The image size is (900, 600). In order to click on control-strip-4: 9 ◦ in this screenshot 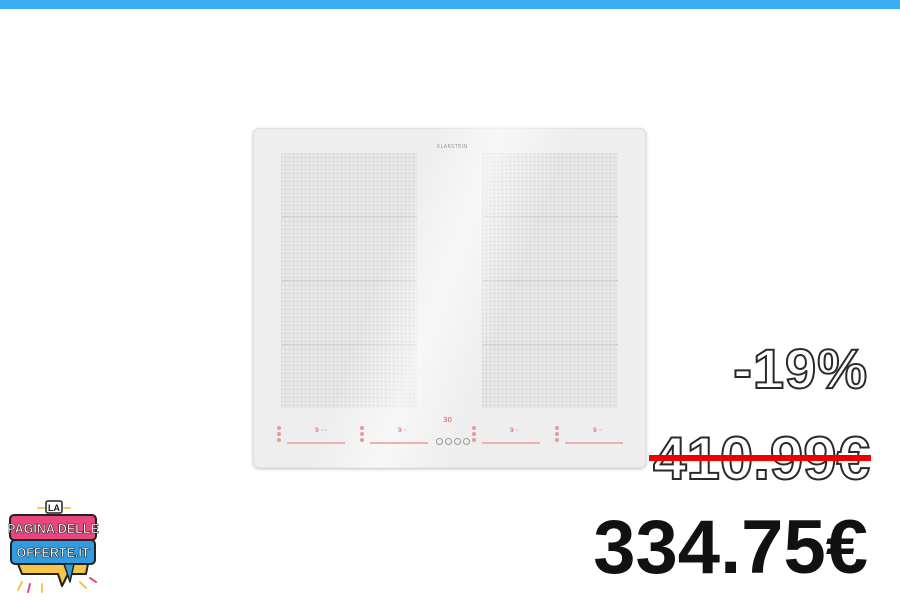, I will do `click(590, 440)`.